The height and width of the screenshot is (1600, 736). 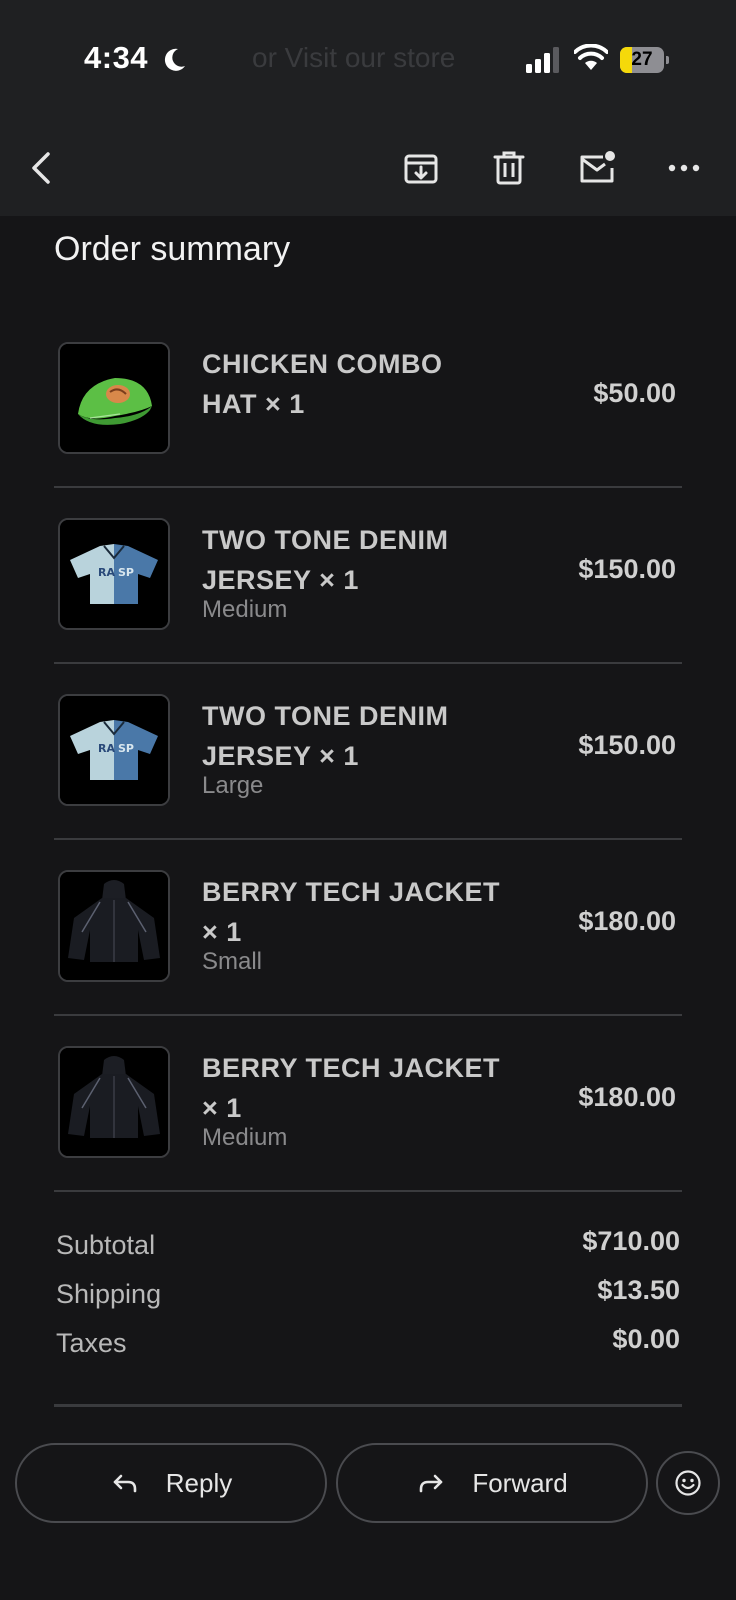 I want to click on battery-percent: 27, so click(x=642, y=59).